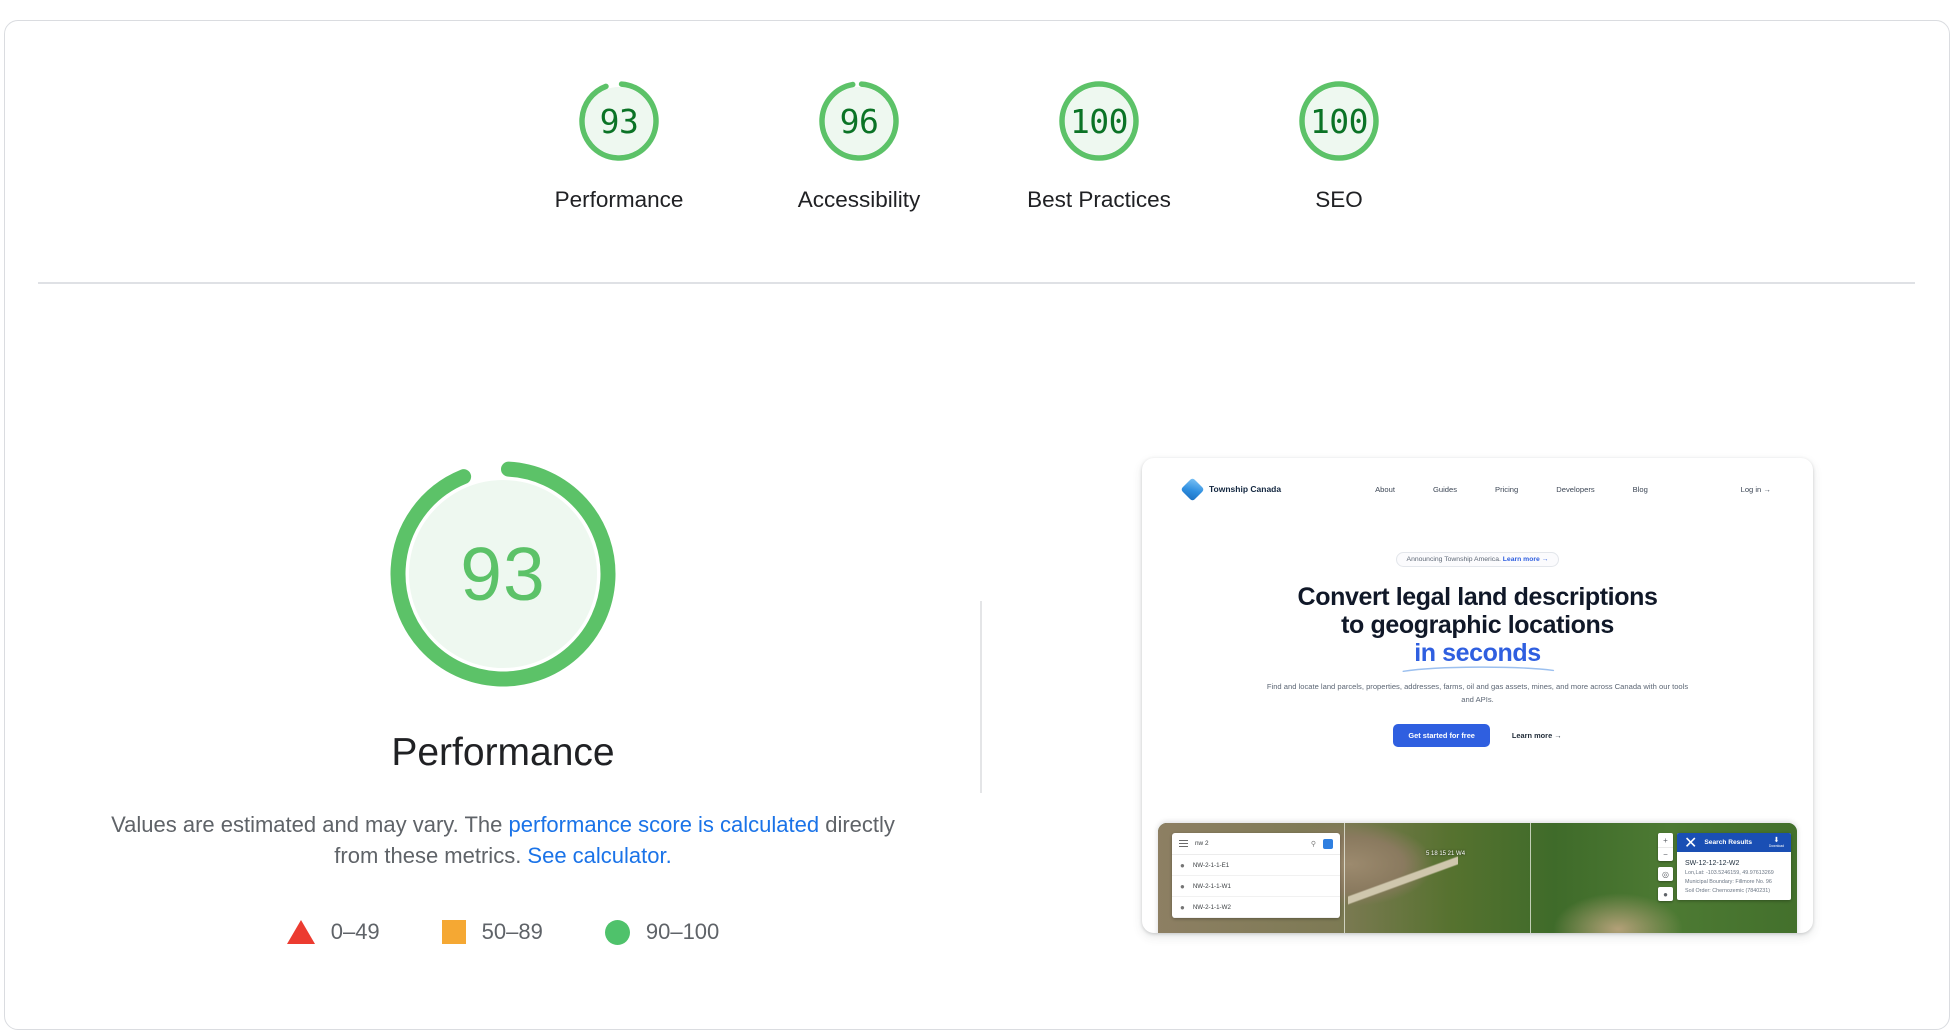  What do you see at coordinates (1729, 873) in the screenshot?
I see `map-selected-parcel-meta: Lon,Lat: -103.5246159, 49.97613269` at bounding box center [1729, 873].